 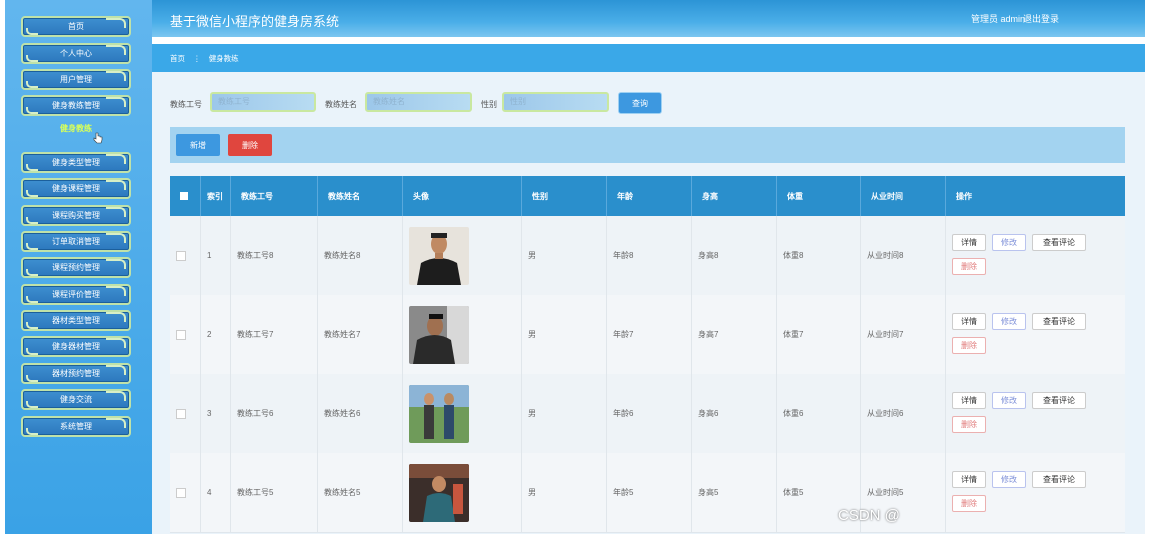 I want to click on sidebar-item-label: 器材类型管理, so click(x=76, y=320).